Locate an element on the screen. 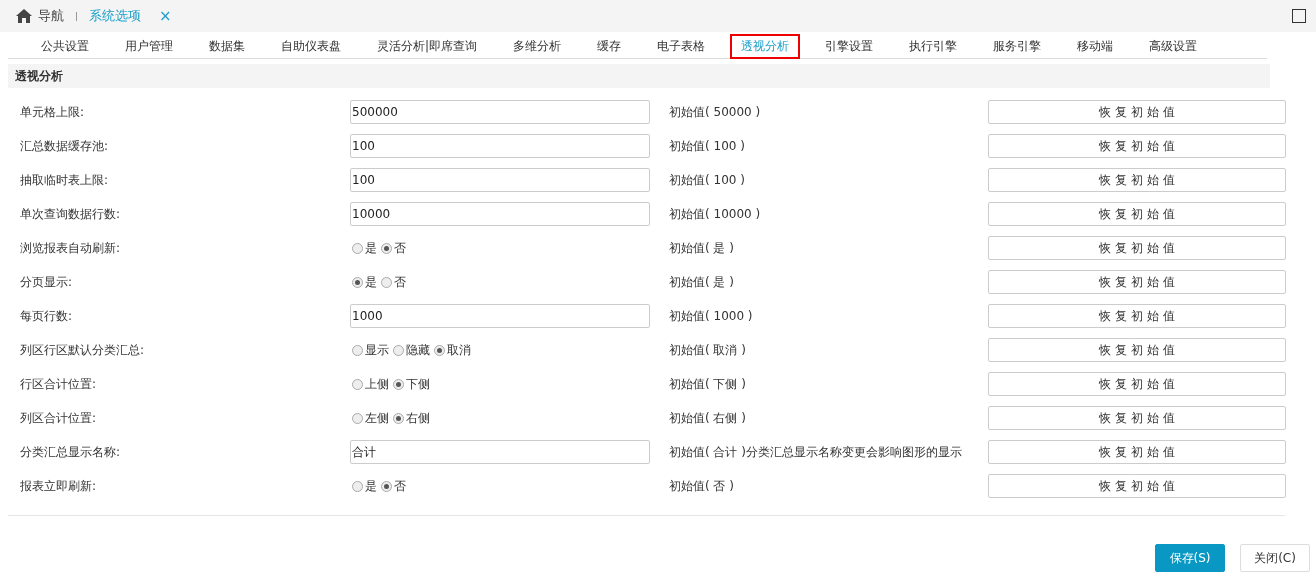 This screenshot has width=1316, height=585. input-field: 500000 is located at coordinates (500, 112).